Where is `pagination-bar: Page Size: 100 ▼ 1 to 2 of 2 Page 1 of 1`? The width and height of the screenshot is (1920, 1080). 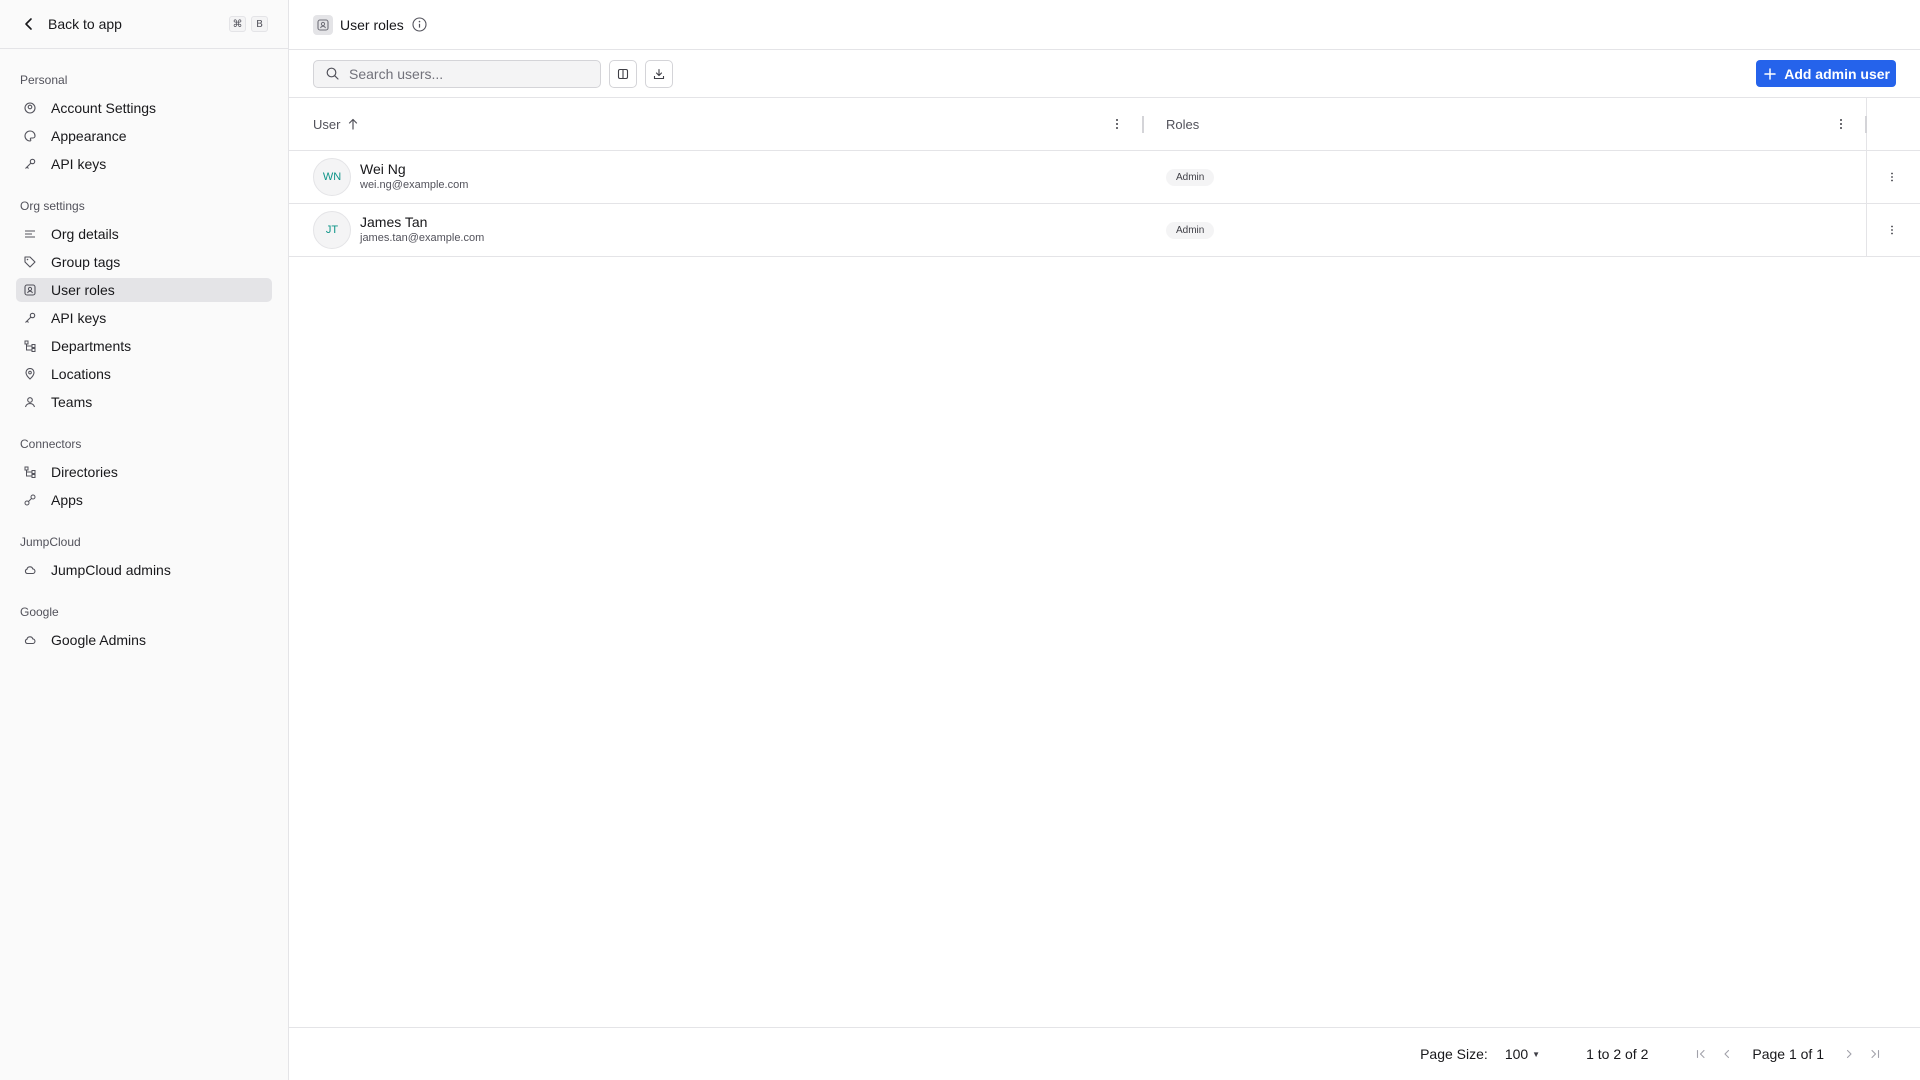 pagination-bar: Page Size: 100 ▼ 1 to 2 of 2 Page 1 of 1 is located at coordinates (1104, 1053).